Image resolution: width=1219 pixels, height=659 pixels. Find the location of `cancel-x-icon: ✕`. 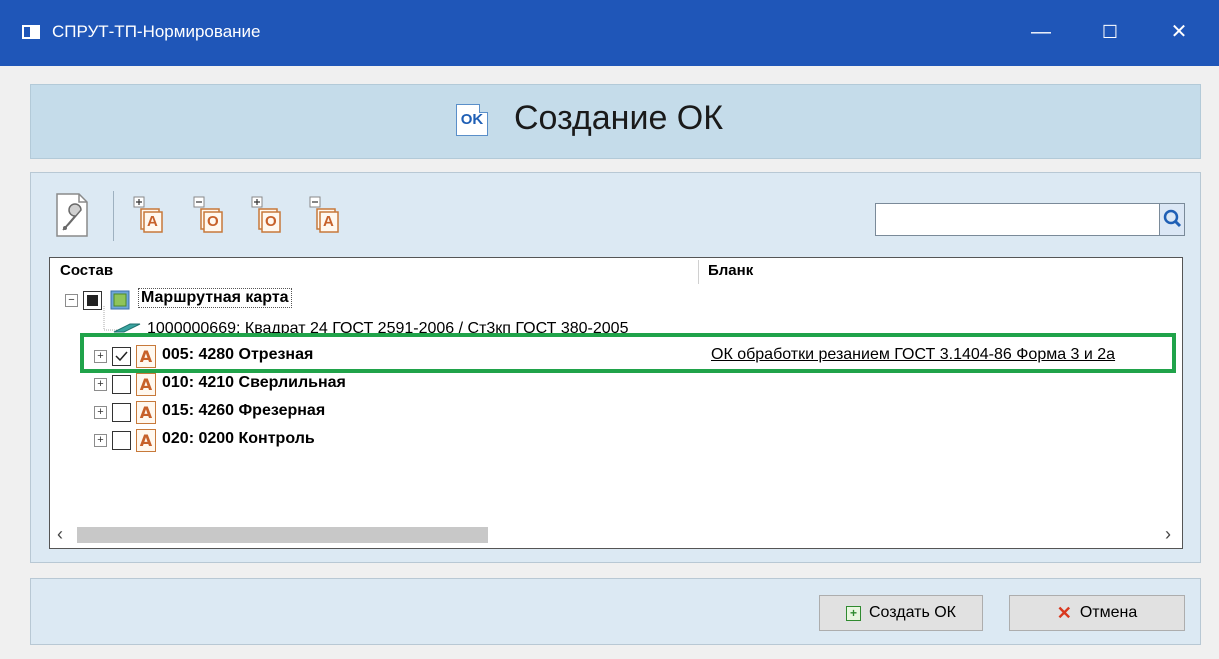

cancel-x-icon: ✕ is located at coordinates (1064, 612).